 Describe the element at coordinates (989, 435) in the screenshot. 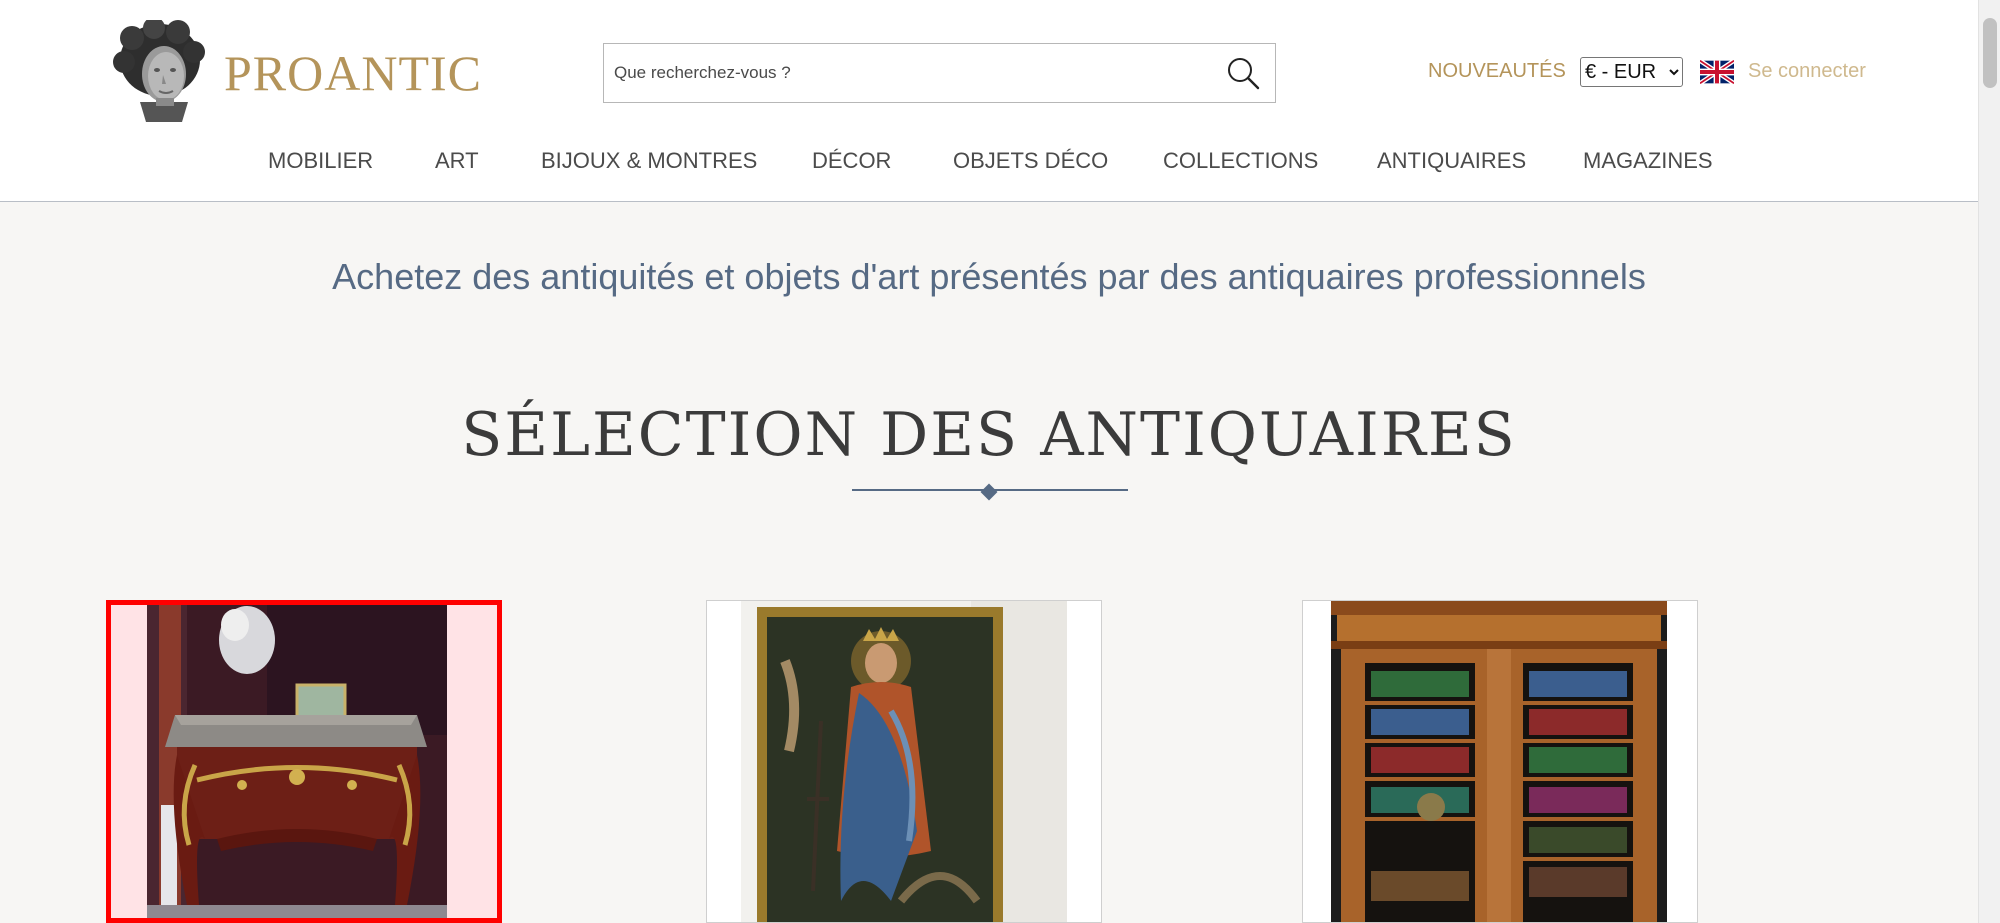

I see `section-title: SÉLECTION DES ANTIQUAIRES` at that location.